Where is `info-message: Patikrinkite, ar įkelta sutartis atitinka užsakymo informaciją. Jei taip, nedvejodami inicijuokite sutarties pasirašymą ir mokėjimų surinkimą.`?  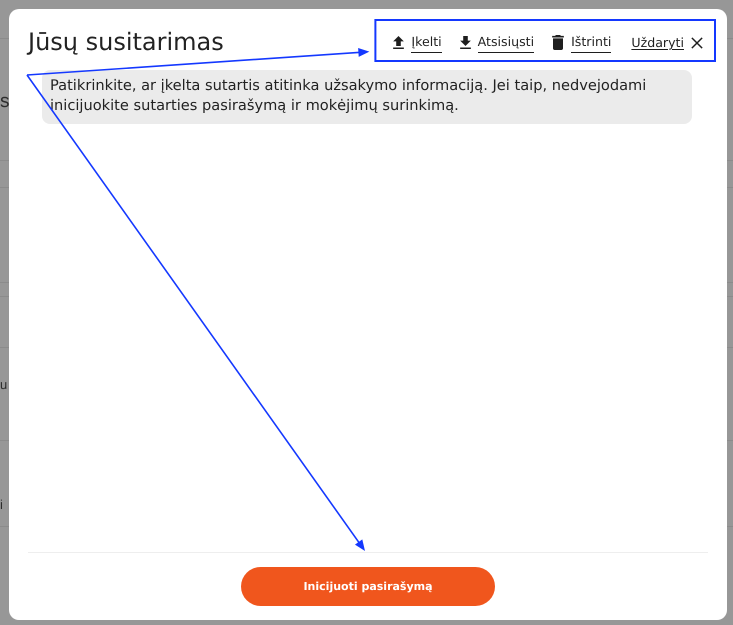
info-message: Patikrinkite, ar įkelta sutartis atitinka užsakymo informaciją. Jei taip, nedvejodami inicijuokite sutarties pasirašymą ir mokėjimų surinkimą. is located at coordinates (367, 97).